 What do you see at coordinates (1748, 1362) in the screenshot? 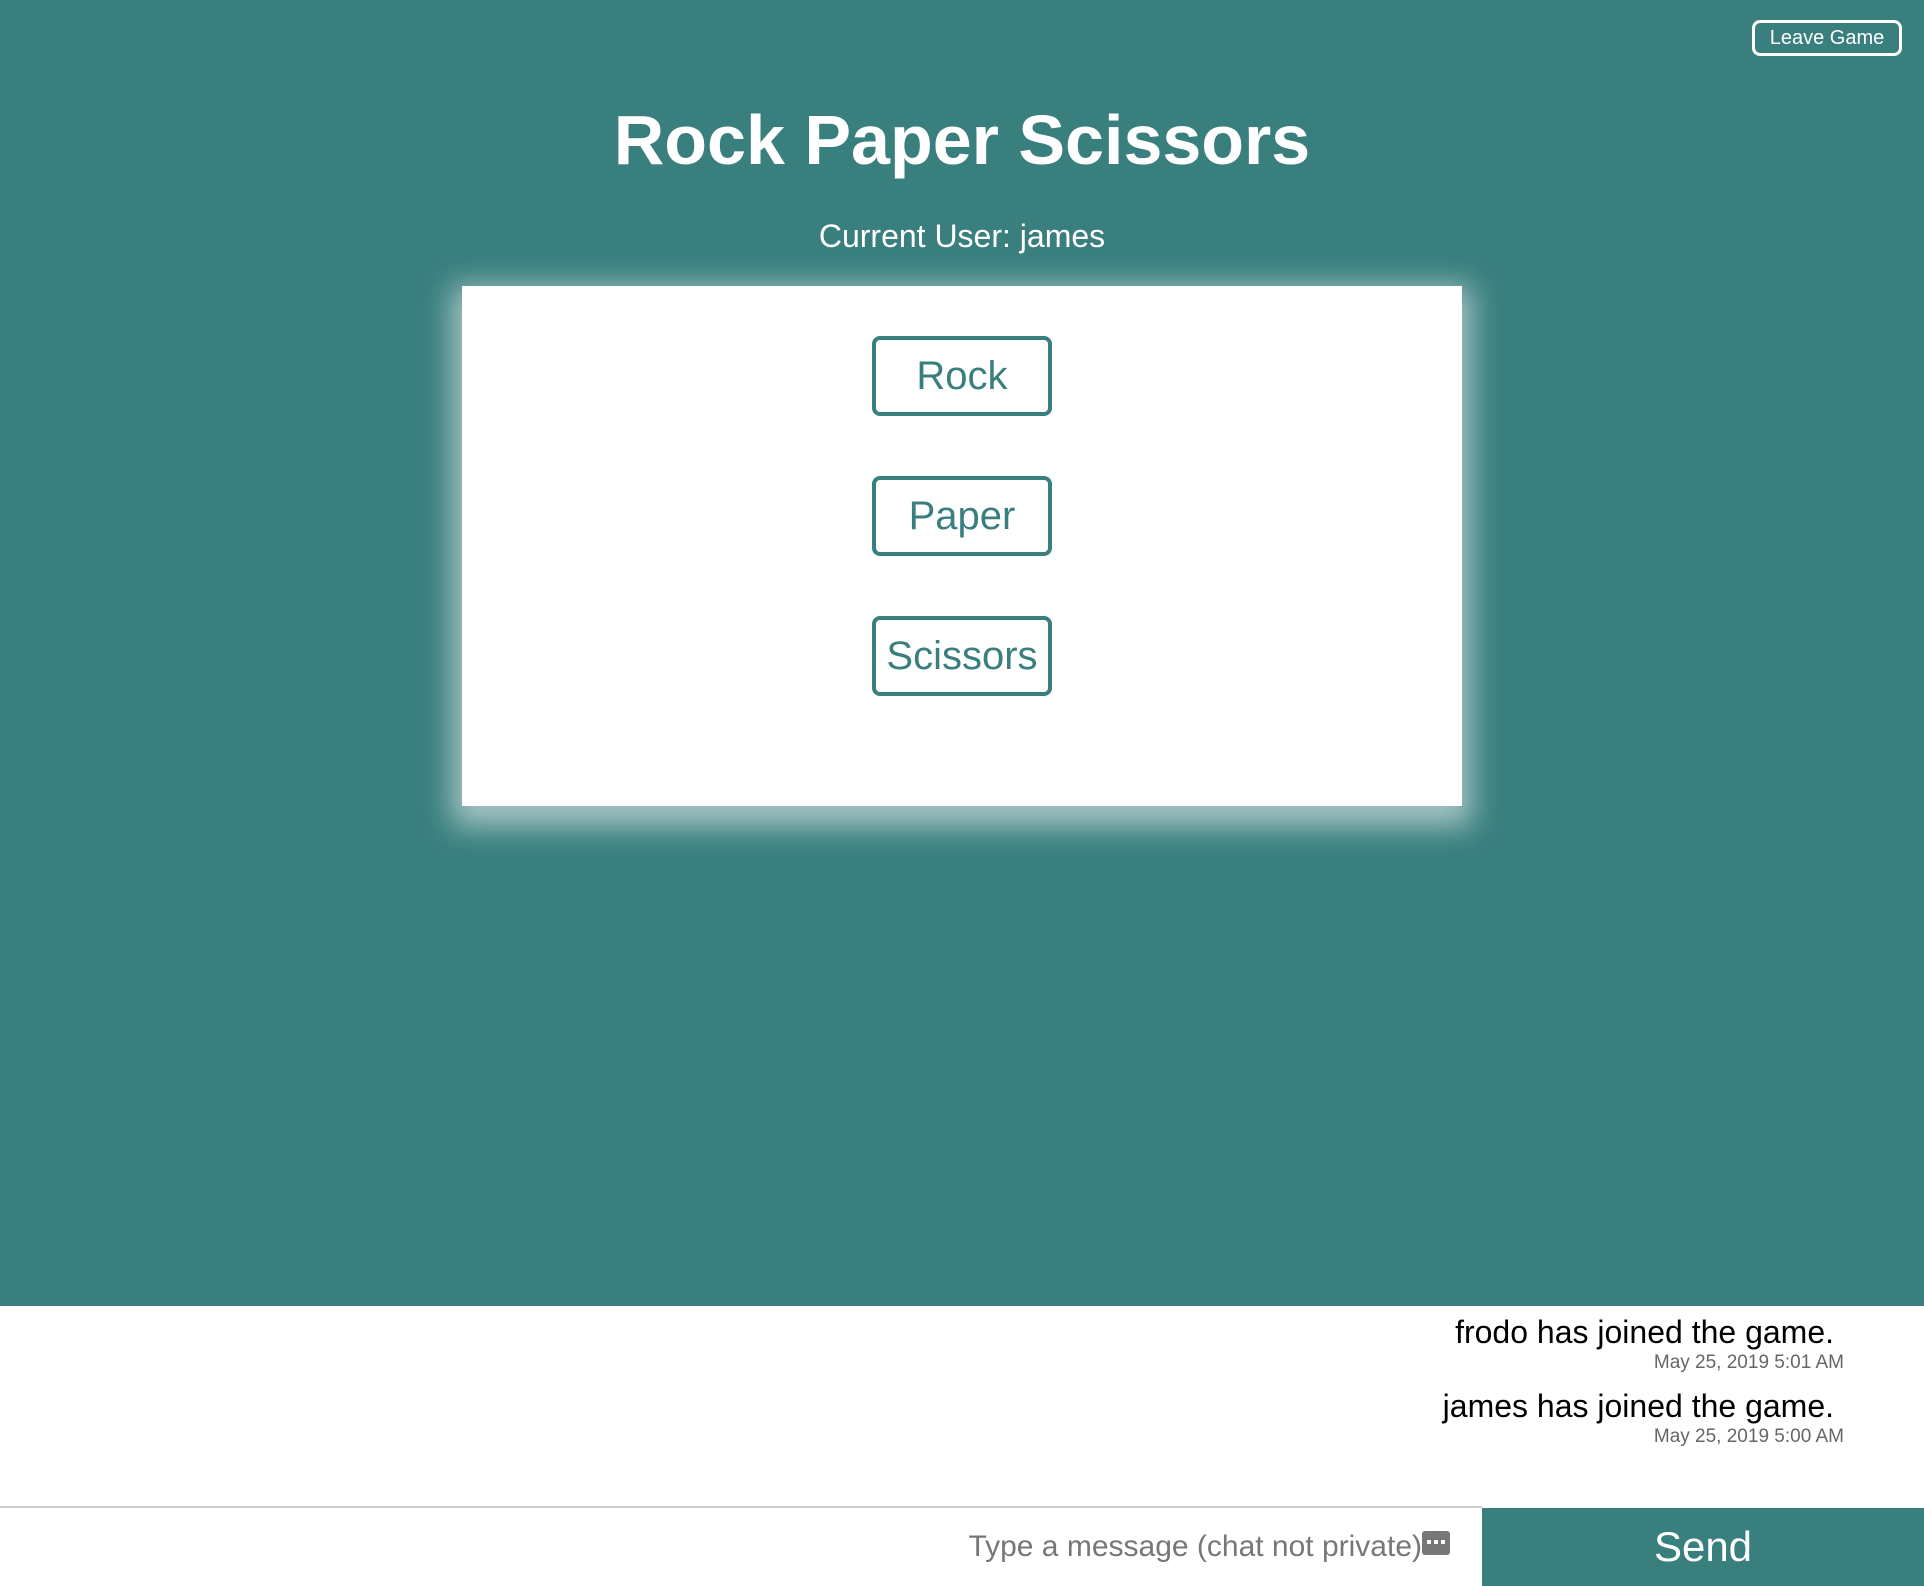
I see `chat-message-timestamp: May 25, 2019 5:01 AM` at bounding box center [1748, 1362].